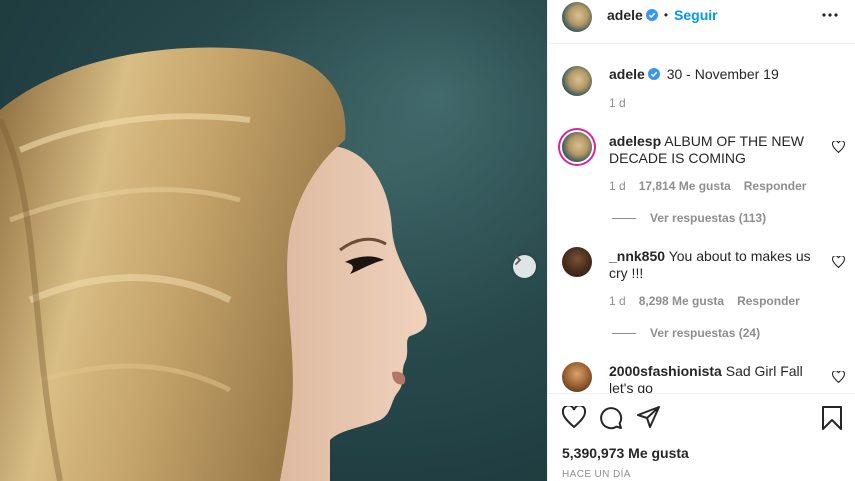  I want to click on comment-bubble-icon, so click(611, 418).